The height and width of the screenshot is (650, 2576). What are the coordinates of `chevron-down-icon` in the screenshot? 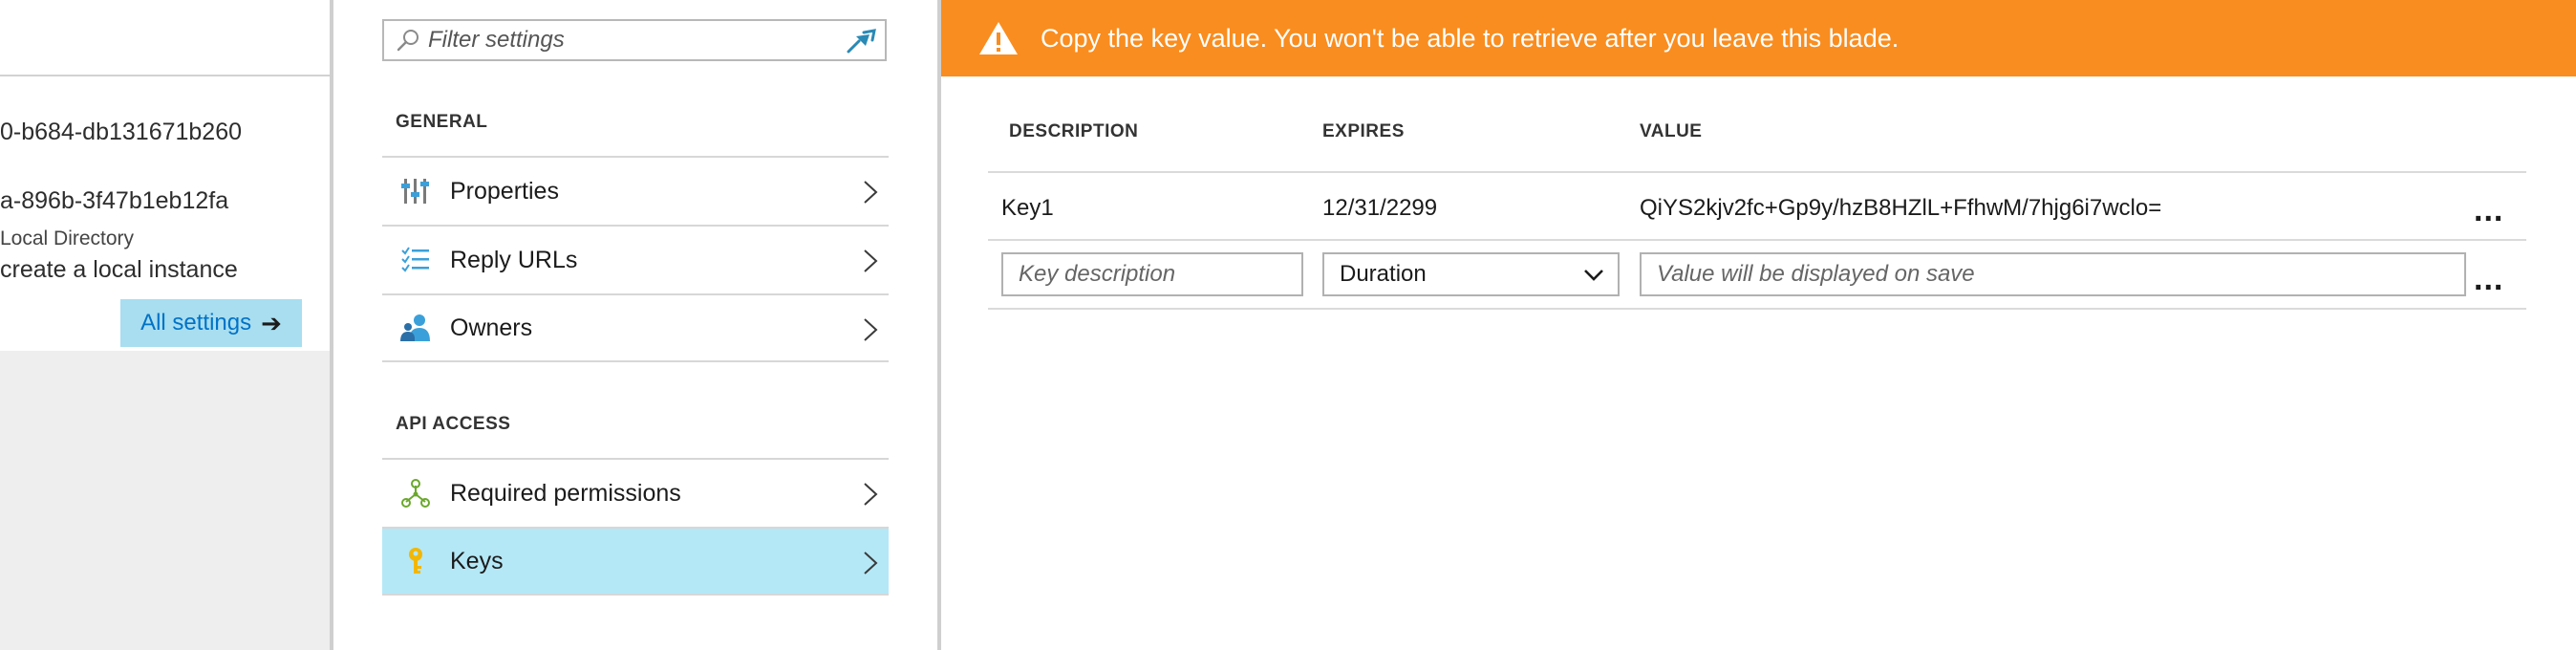 It's located at (1593, 275).